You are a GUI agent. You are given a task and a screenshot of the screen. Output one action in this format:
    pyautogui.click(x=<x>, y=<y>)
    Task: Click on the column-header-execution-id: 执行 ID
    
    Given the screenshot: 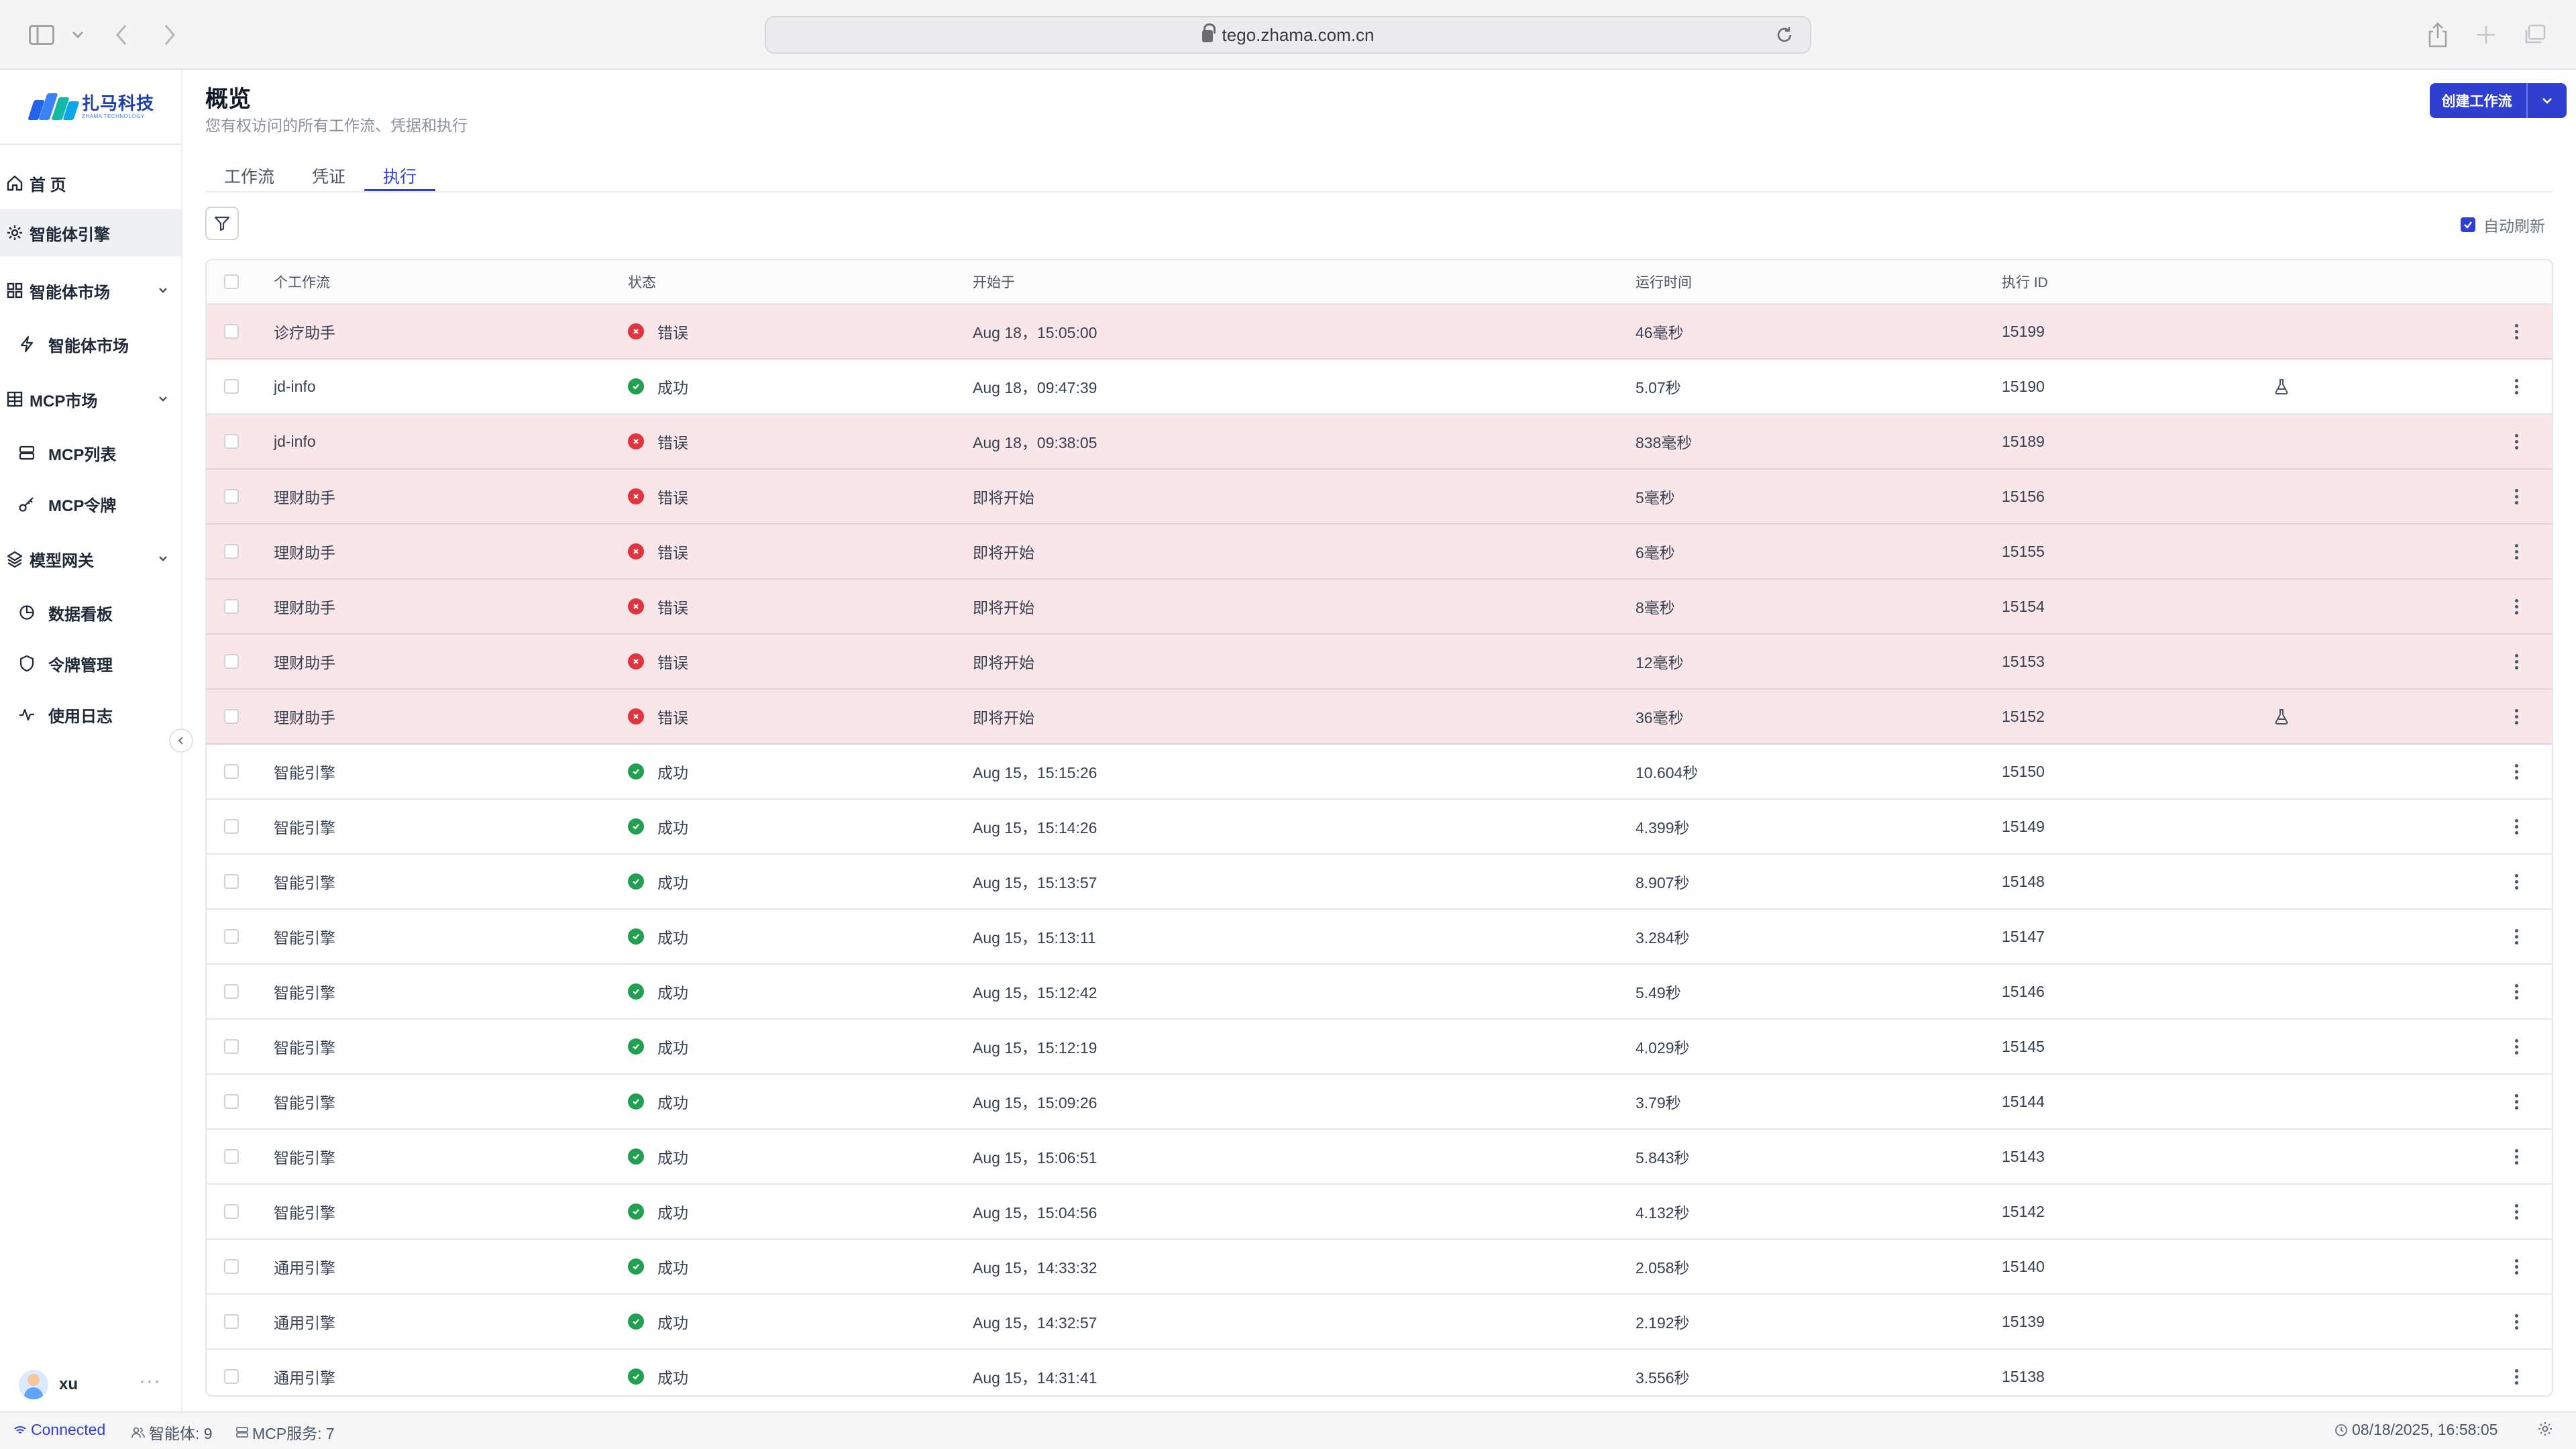 What is the action you would take?
    pyautogui.click(x=2025, y=281)
    